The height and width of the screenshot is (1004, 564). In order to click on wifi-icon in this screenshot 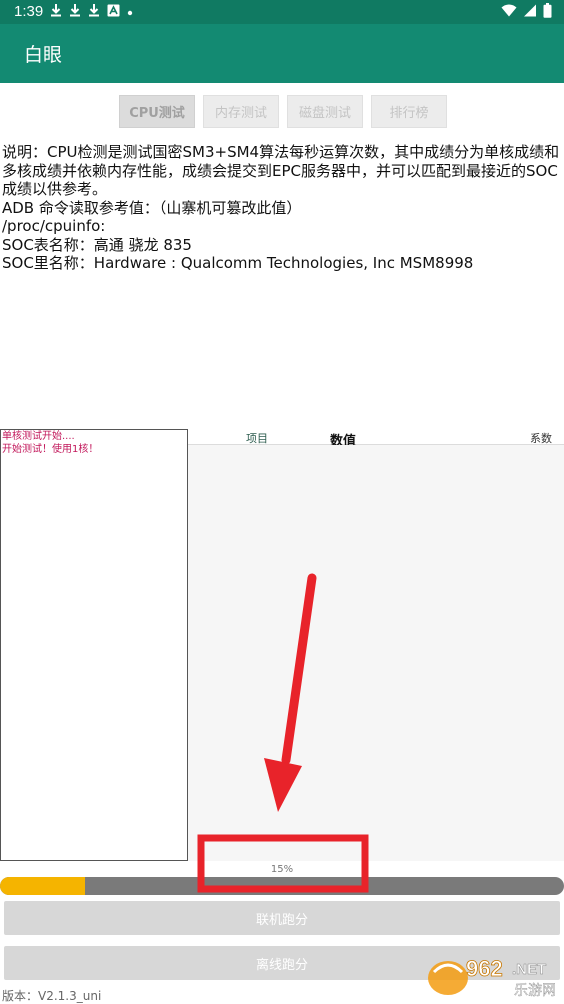, I will do `click(509, 12)`.